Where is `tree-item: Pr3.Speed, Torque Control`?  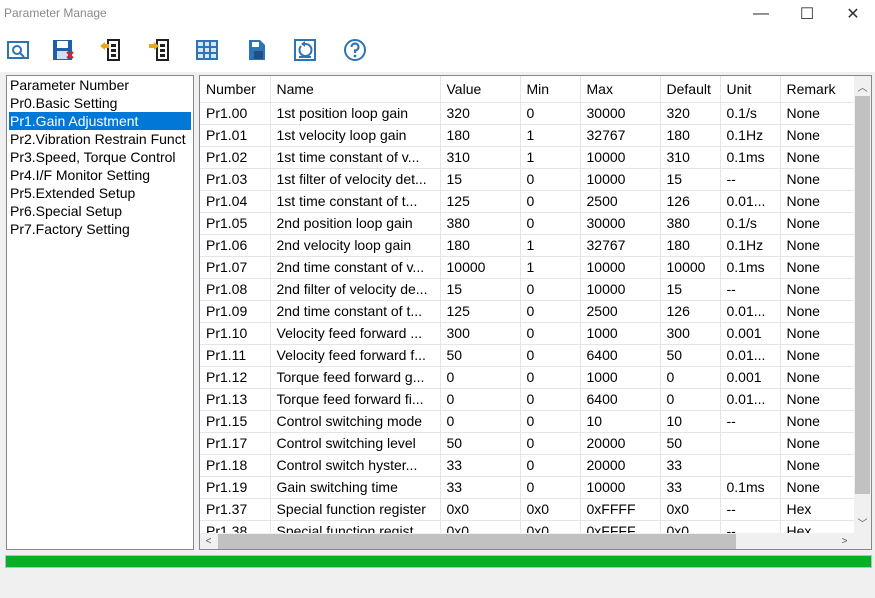 tree-item: Pr3.Speed, Torque Control is located at coordinates (100, 157).